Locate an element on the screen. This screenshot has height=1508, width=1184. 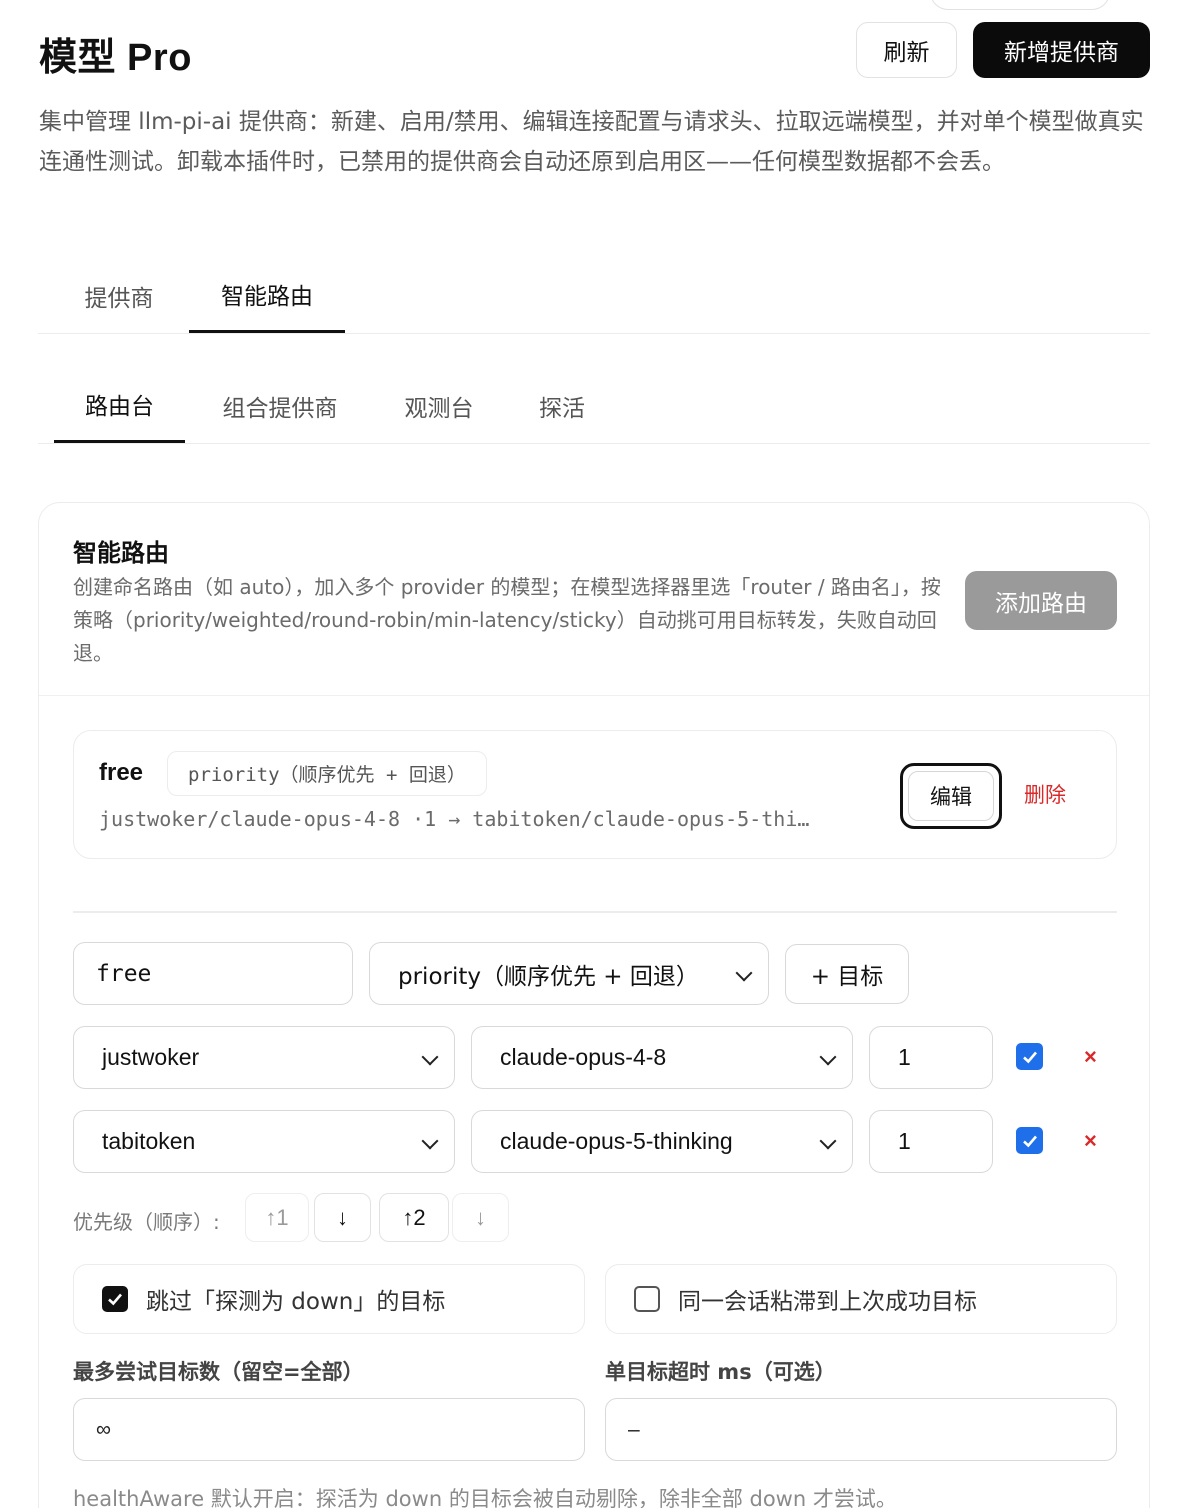
priority-move-up-button: ↑2 is located at coordinates (414, 1217).